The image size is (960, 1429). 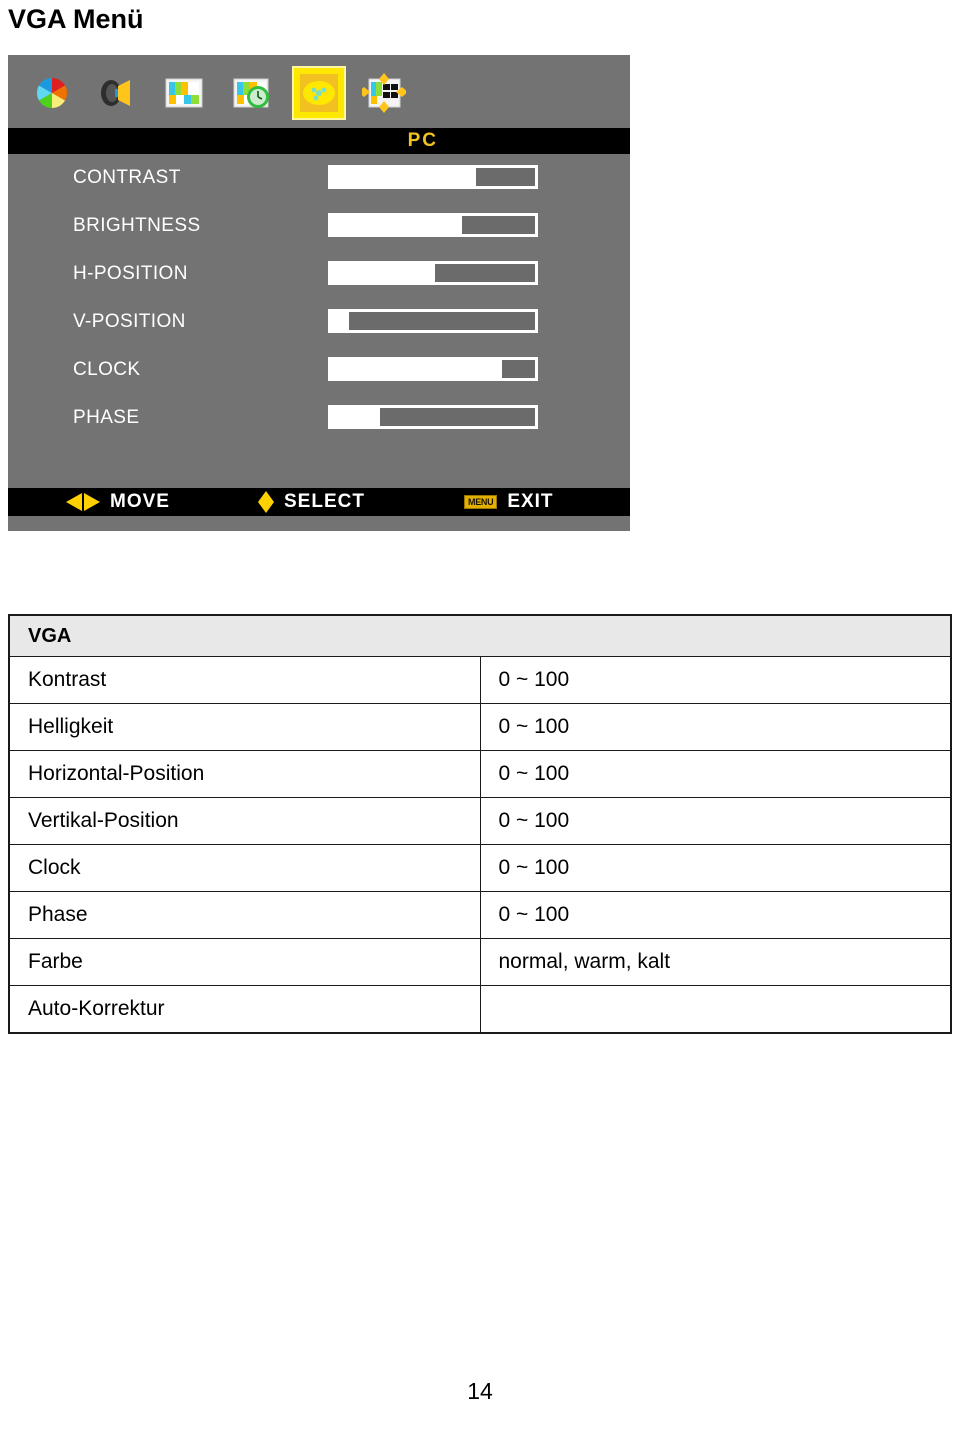 I want to click on table-header-vga: VGA, so click(x=480, y=635).